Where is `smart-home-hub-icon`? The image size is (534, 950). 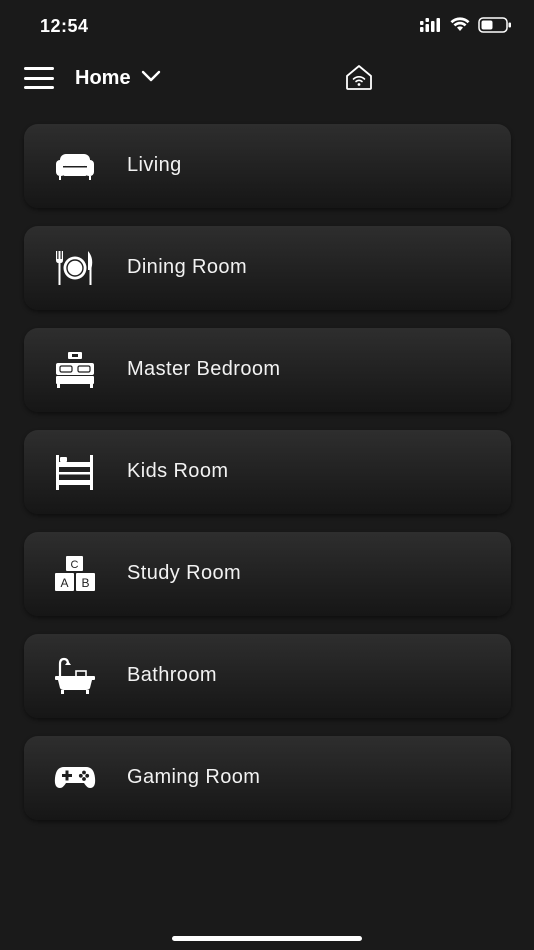
smart-home-hub-icon is located at coordinates (359, 77).